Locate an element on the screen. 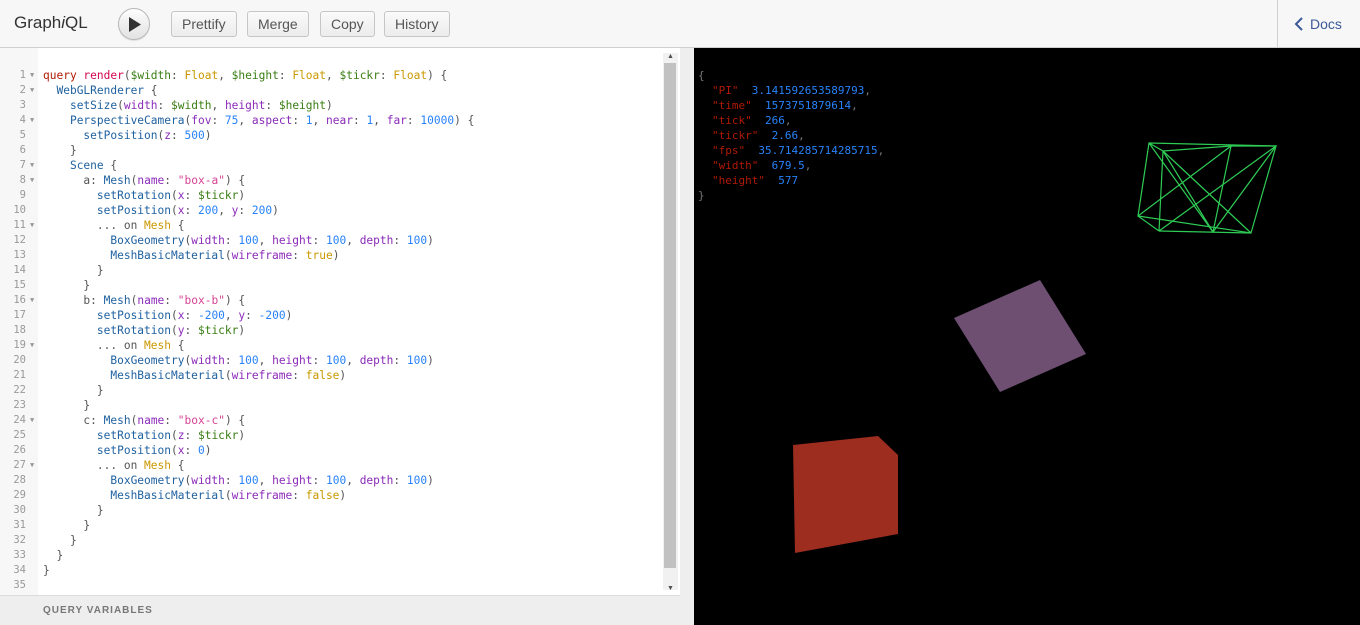  line-number: 13 is located at coordinates (19, 255).